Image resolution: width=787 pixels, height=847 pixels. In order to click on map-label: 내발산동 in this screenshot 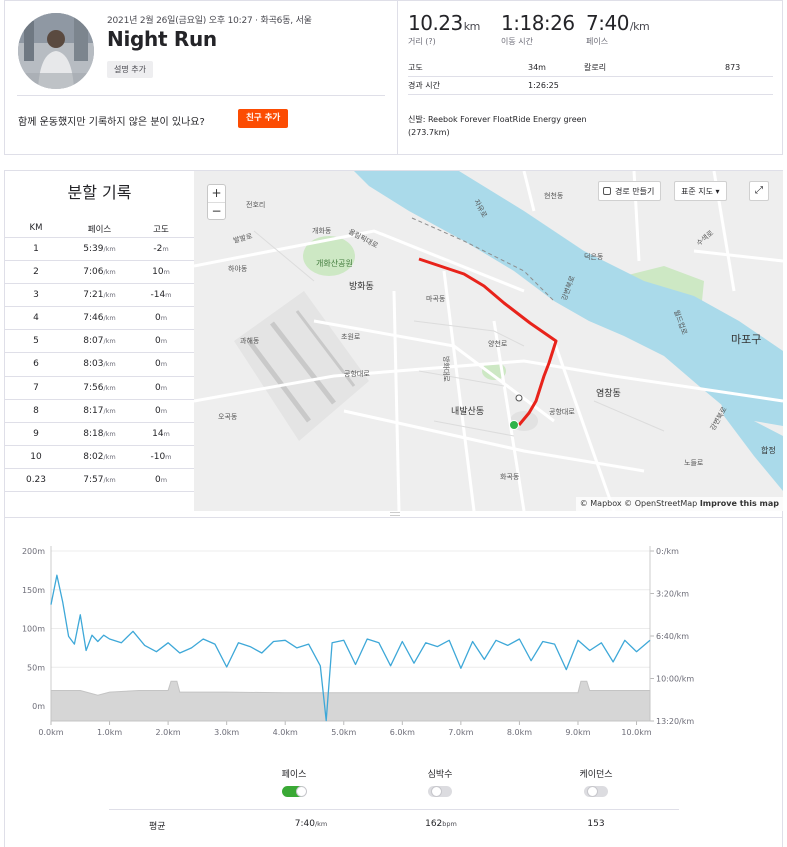, I will do `click(467, 411)`.